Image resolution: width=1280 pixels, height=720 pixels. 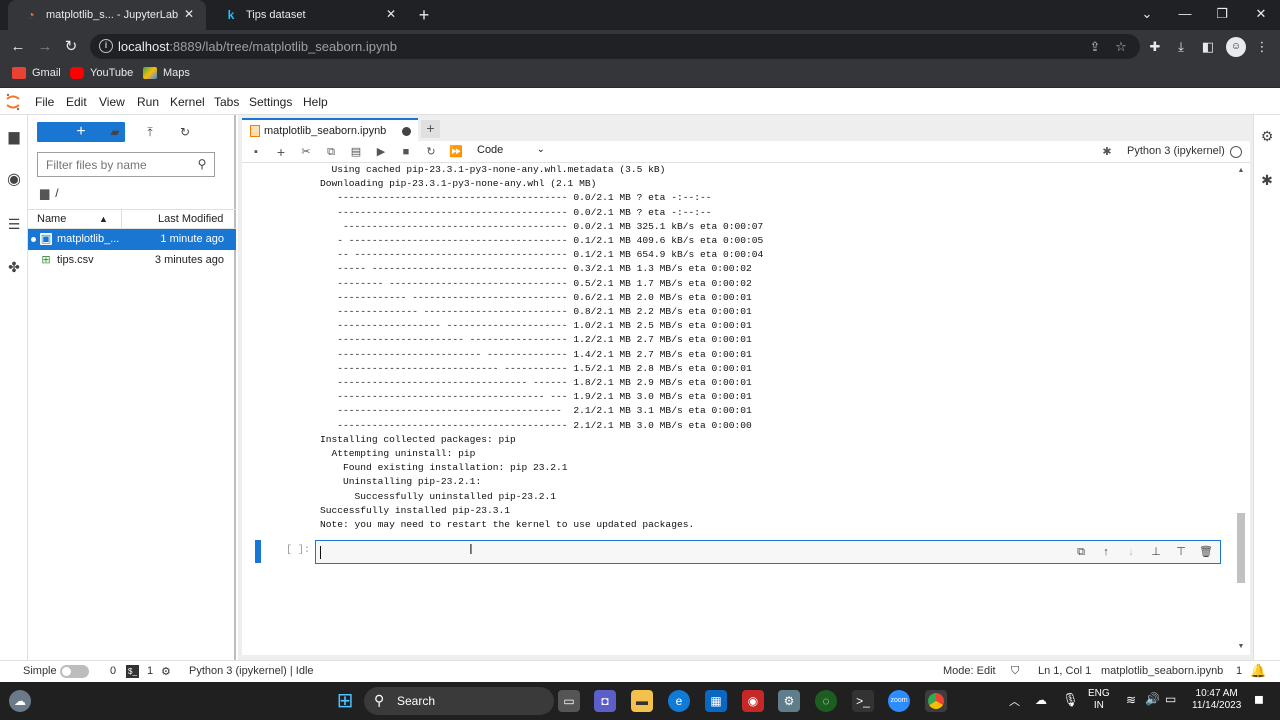 I want to click on weather-widget-icon: ☁, so click(x=20, y=701).